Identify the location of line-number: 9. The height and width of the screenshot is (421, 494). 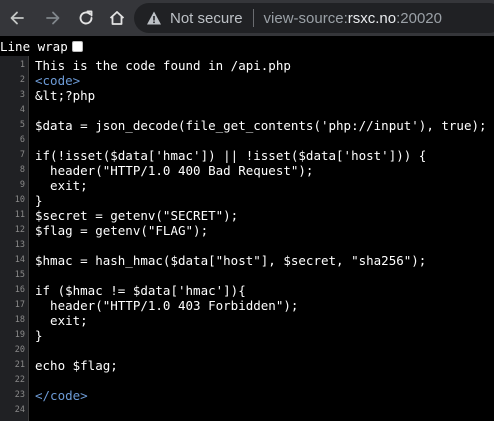
(22, 185).